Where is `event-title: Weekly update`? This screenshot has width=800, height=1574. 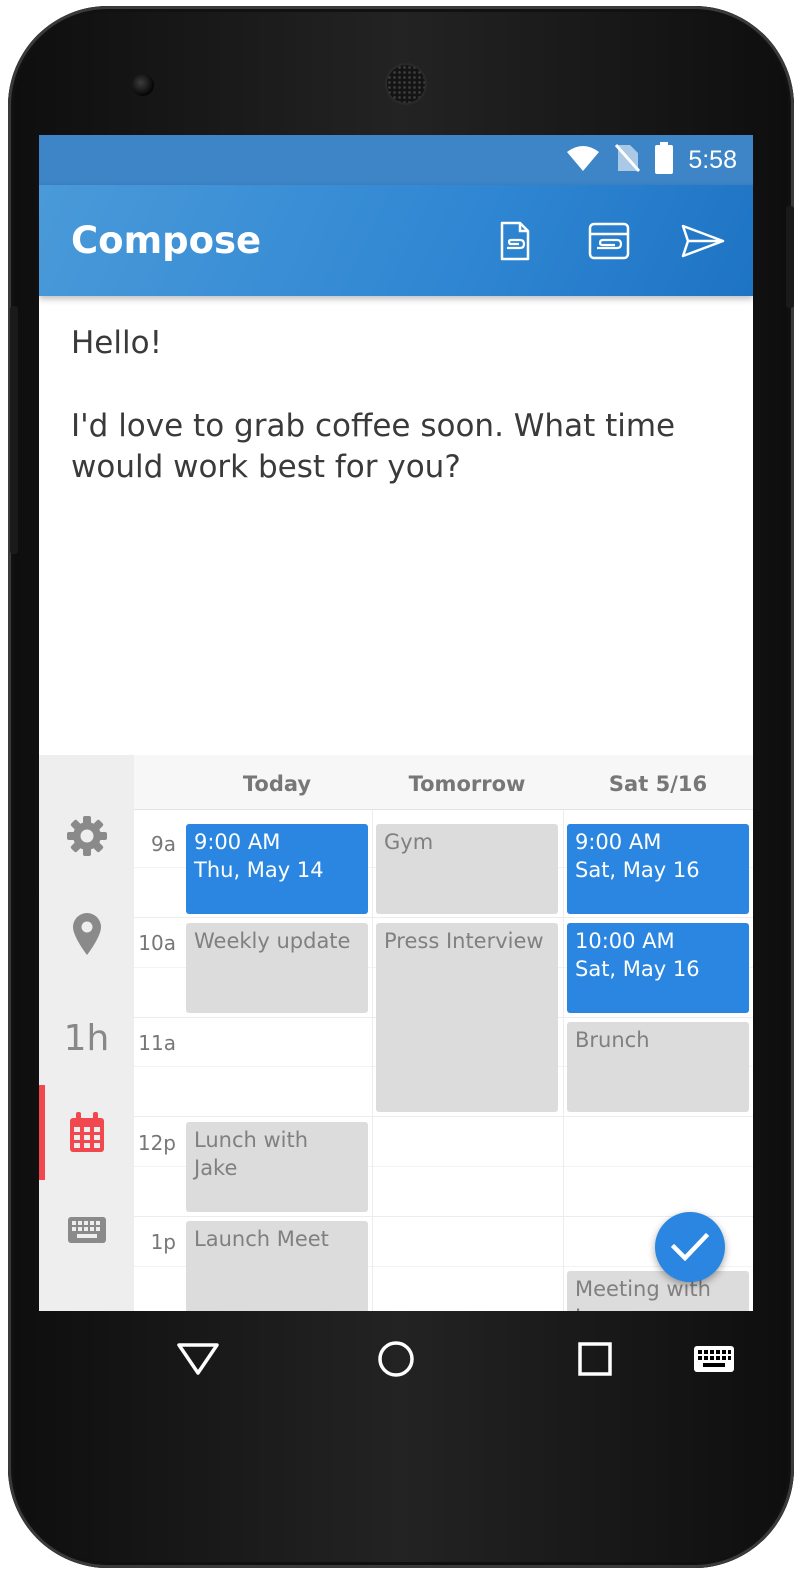
event-title: Weekly update is located at coordinates (272, 941).